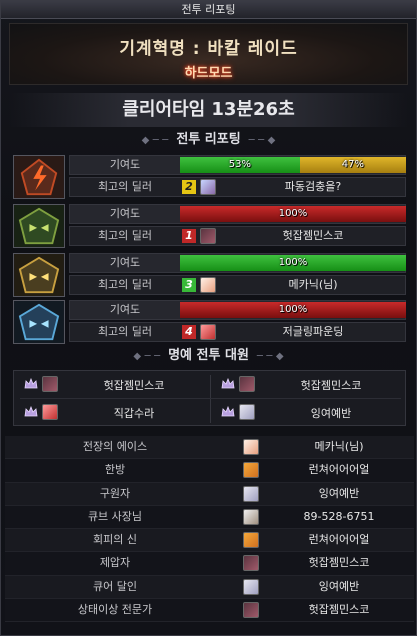  What do you see at coordinates (39, 275) in the screenshot?
I see `gold-boss-portrait-icon` at bounding box center [39, 275].